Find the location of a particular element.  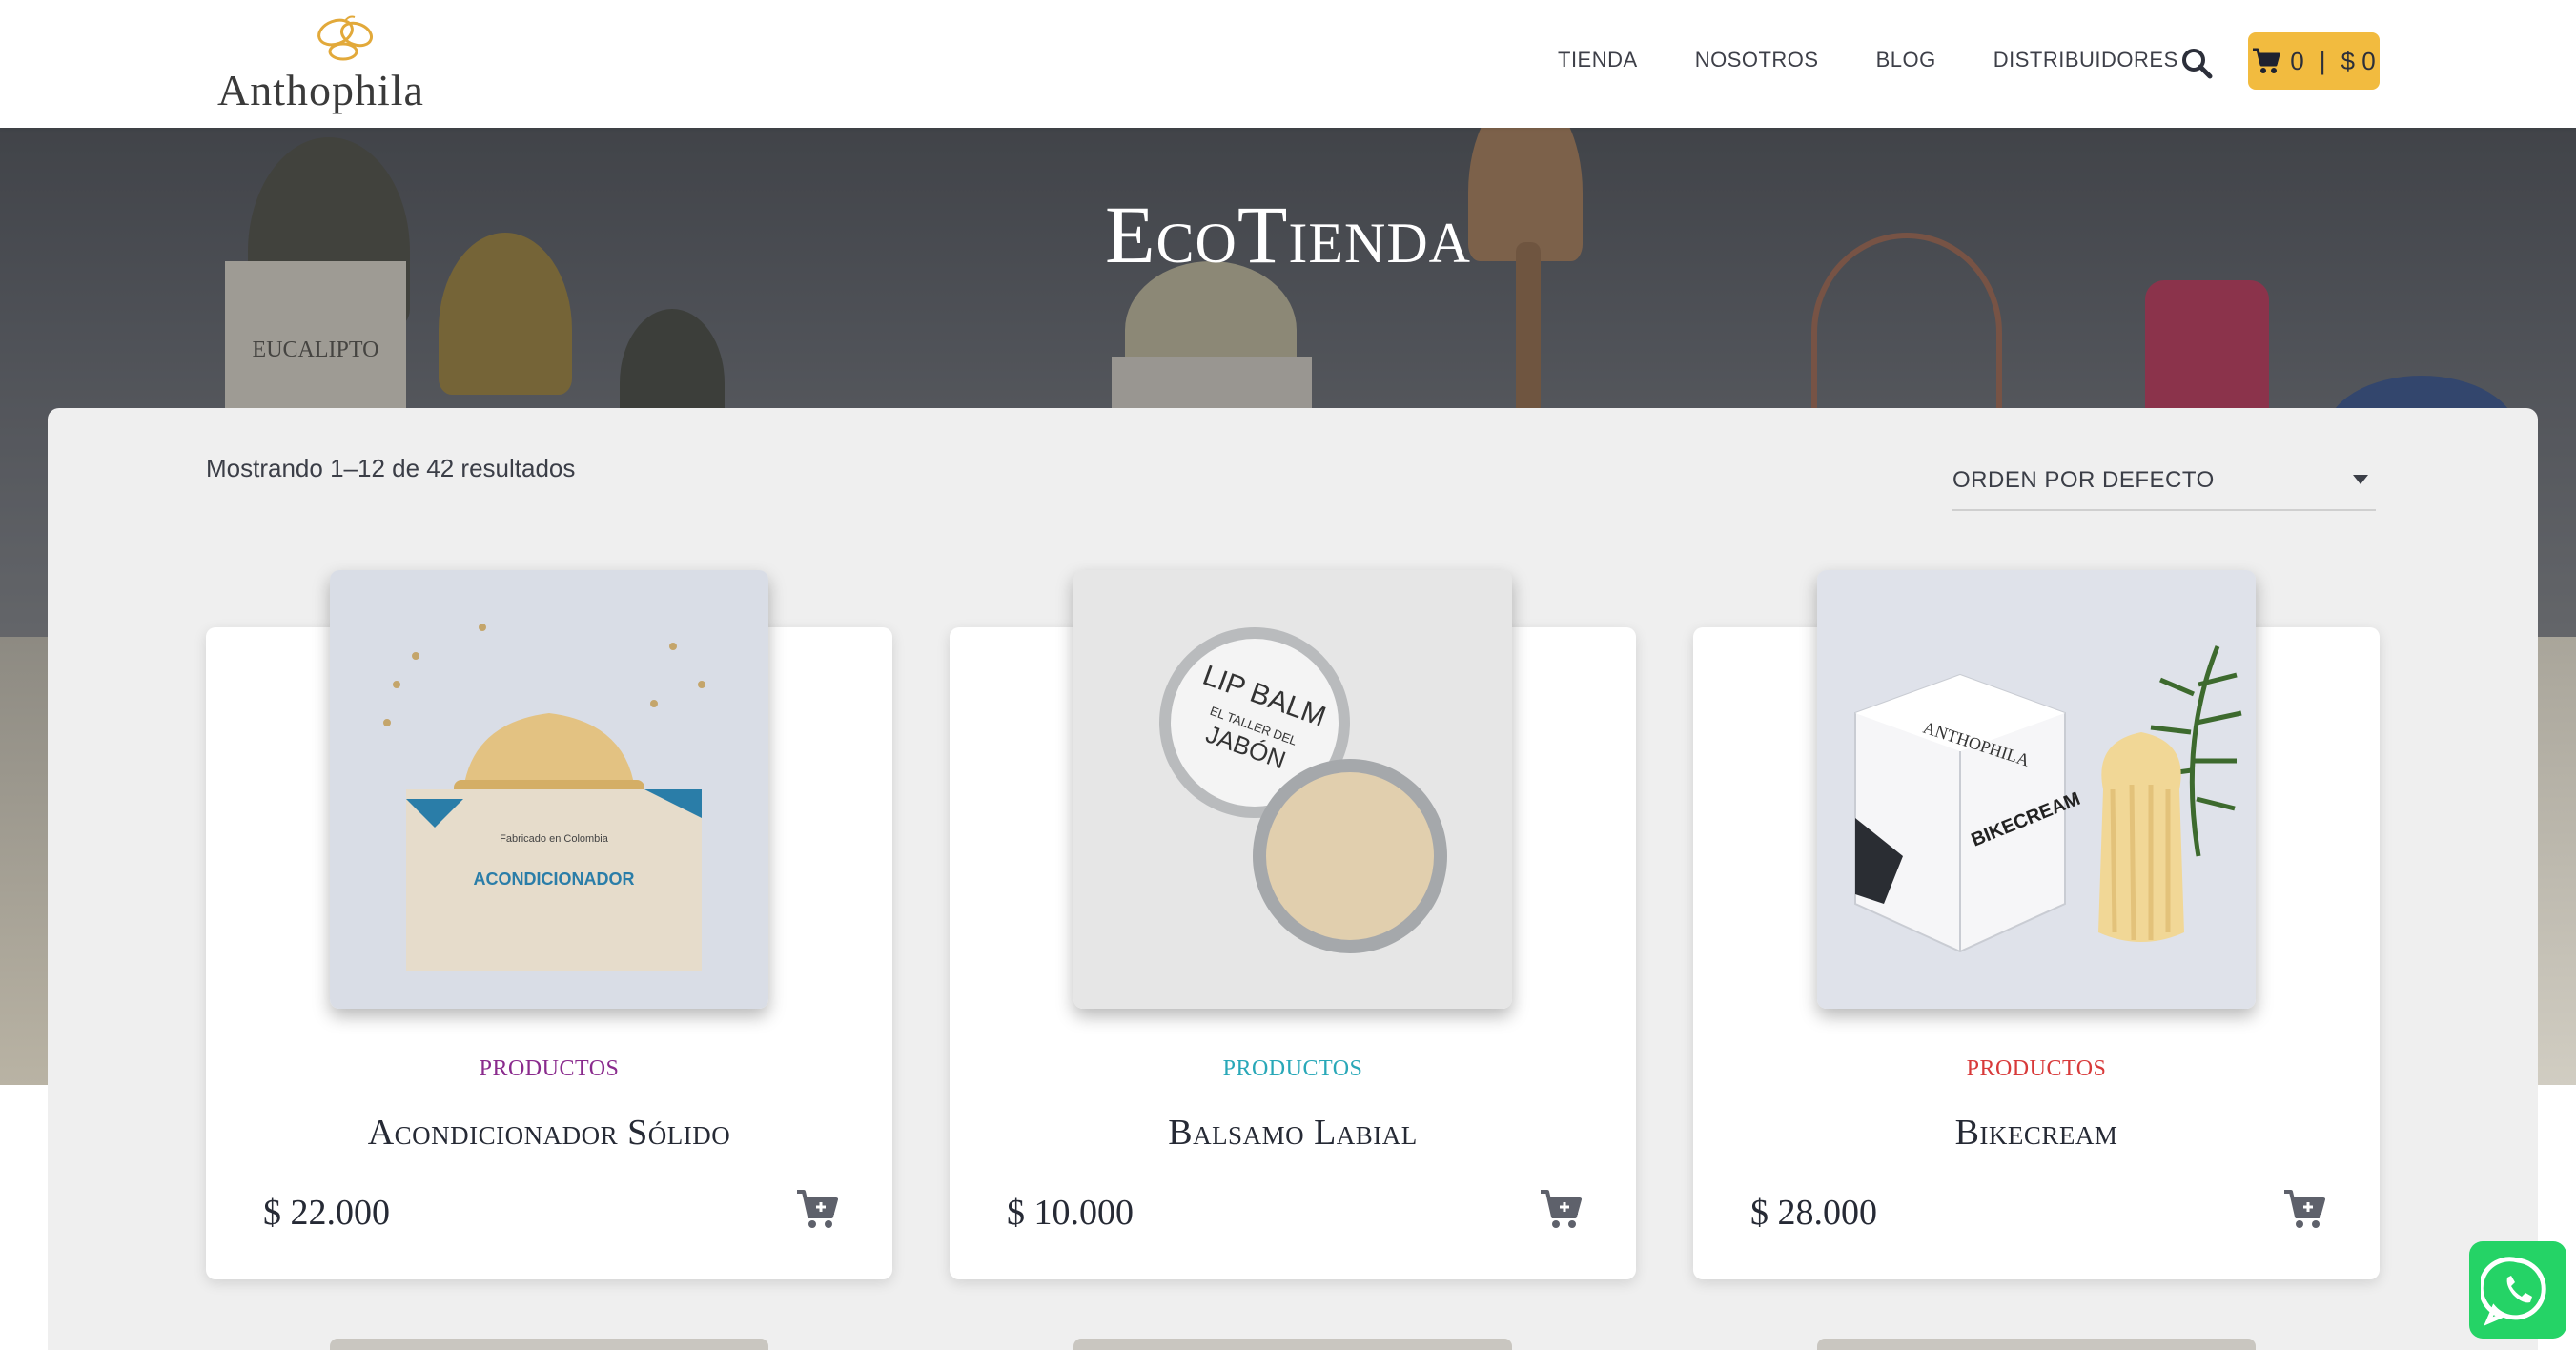

box-small-text: Fabricado en Colombia is located at coordinates (554, 839).